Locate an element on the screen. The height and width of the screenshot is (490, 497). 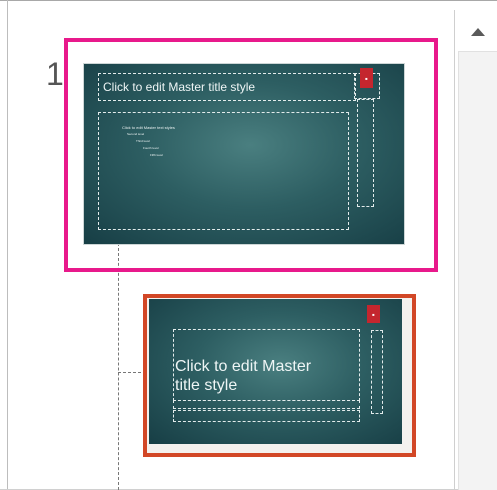
layout-connector-branch is located at coordinates (132, 372).